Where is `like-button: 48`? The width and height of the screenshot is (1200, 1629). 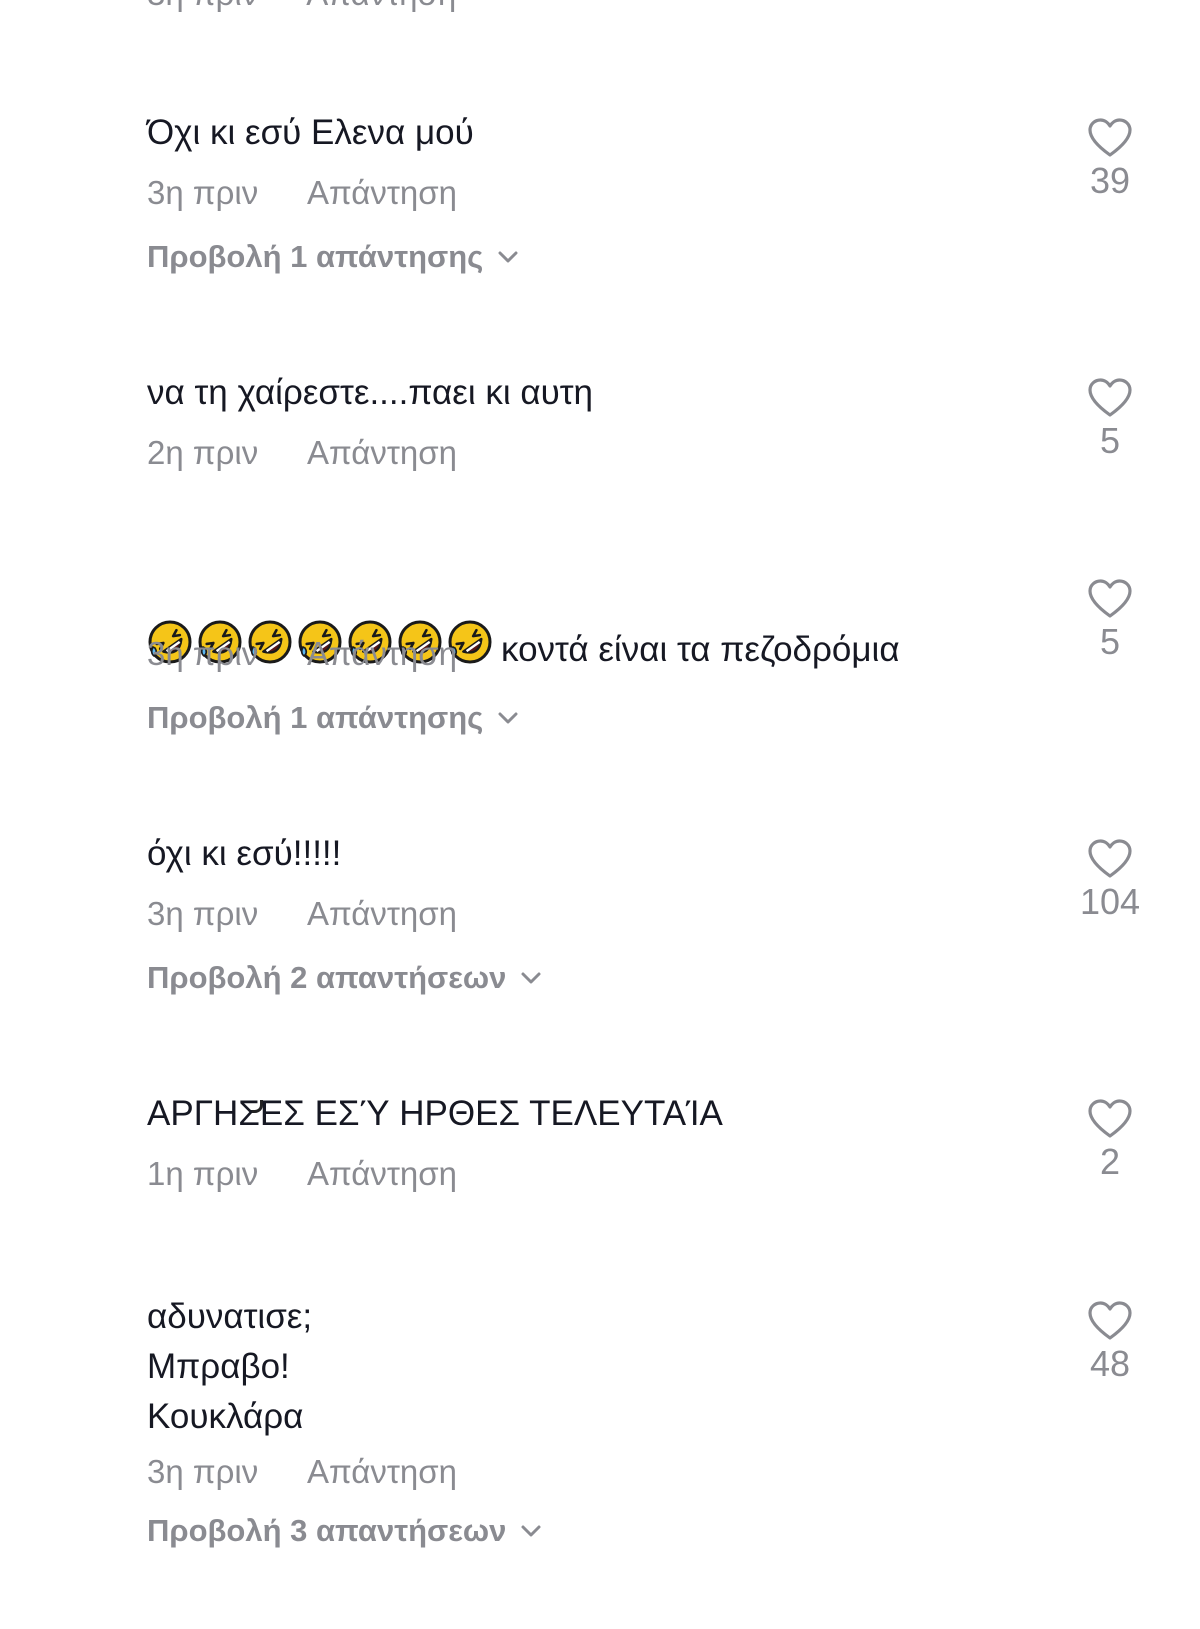 like-button: 48 is located at coordinates (1110, 1343).